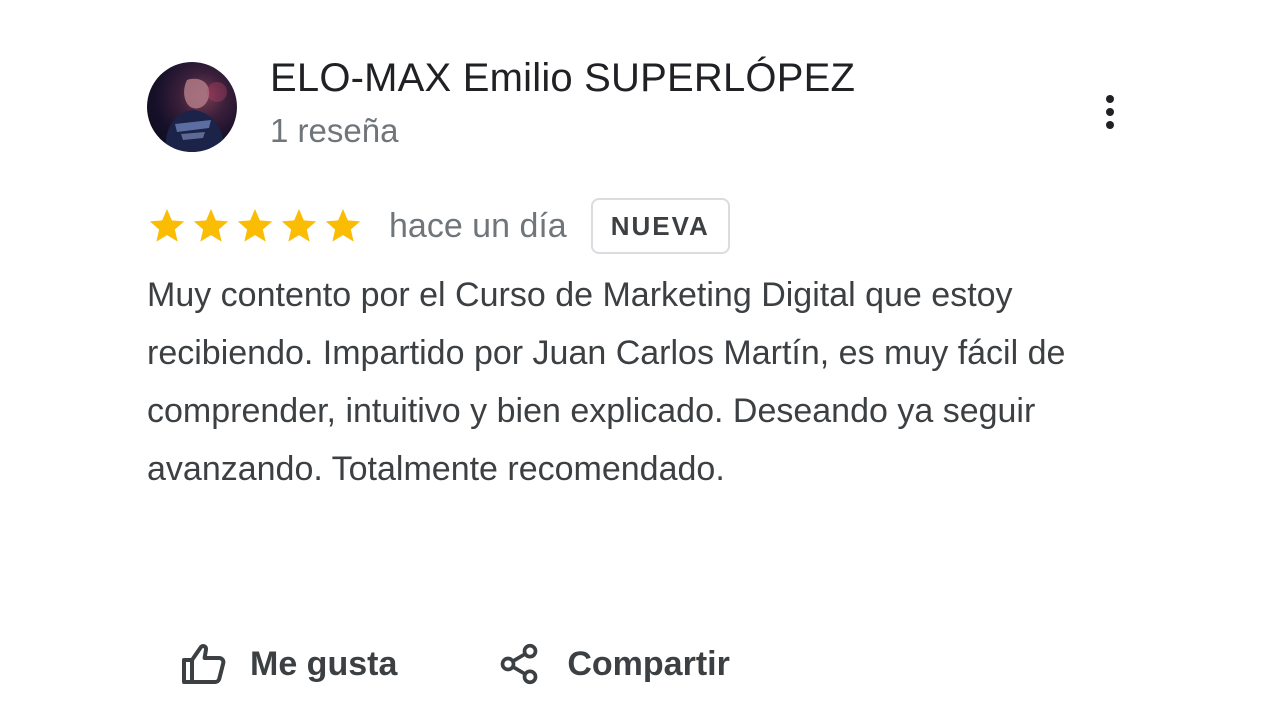 This screenshot has width=1280, height=720. What do you see at coordinates (519, 664) in the screenshot?
I see `share-icon` at bounding box center [519, 664].